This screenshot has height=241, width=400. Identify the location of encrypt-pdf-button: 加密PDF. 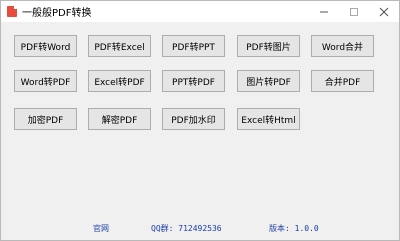
(45, 119).